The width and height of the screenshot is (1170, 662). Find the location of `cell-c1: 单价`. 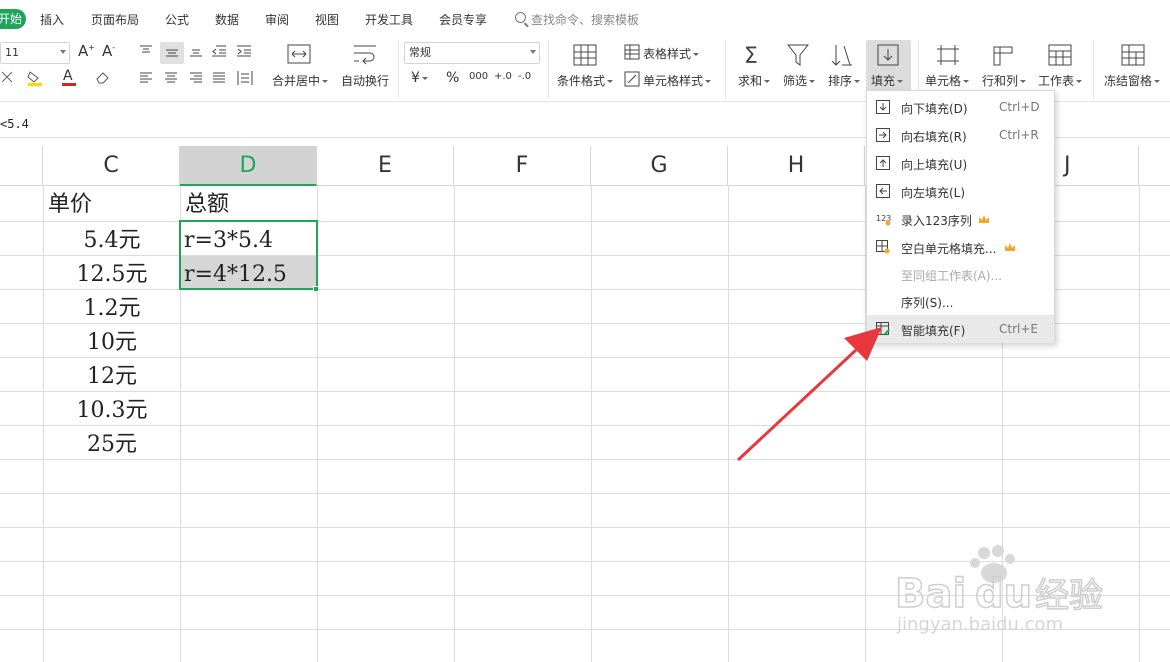

cell-c1: 单价 is located at coordinates (70, 205).